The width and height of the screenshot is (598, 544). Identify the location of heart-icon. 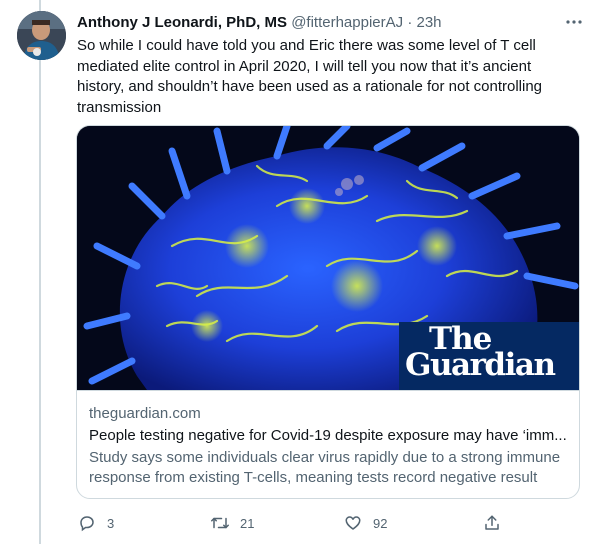
(353, 523).